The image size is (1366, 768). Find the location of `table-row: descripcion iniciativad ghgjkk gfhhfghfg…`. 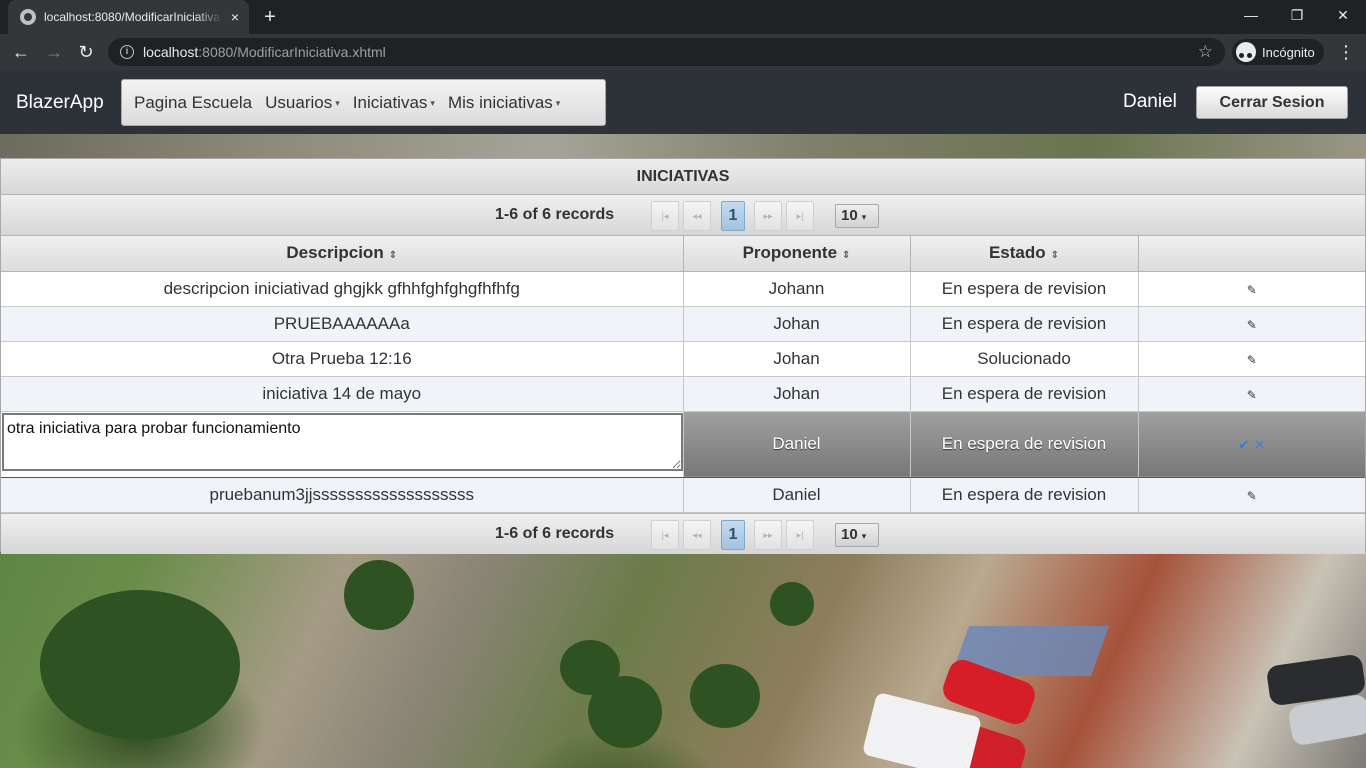

table-row: descripcion iniciativad ghgjkk gfhhfghfg… is located at coordinates (683, 289).